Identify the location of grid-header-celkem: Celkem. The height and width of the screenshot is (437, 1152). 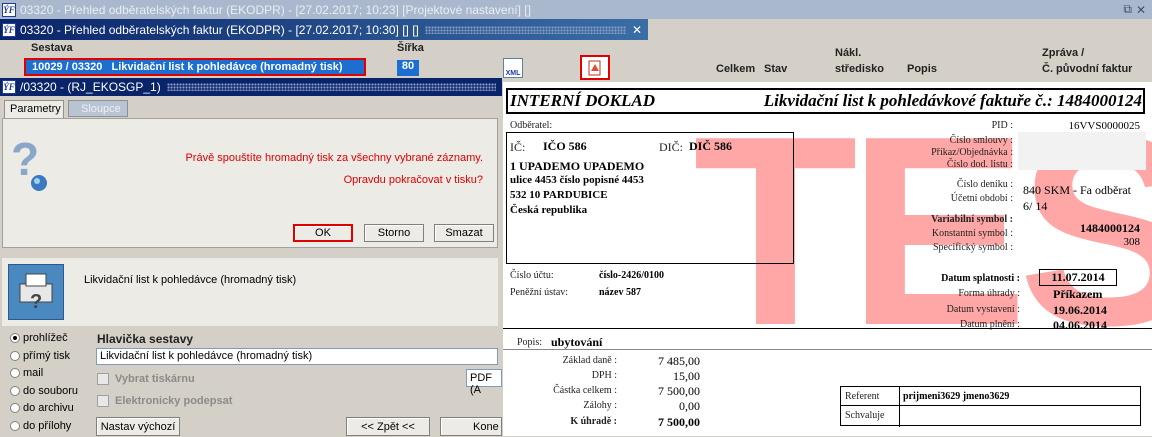
(735, 69).